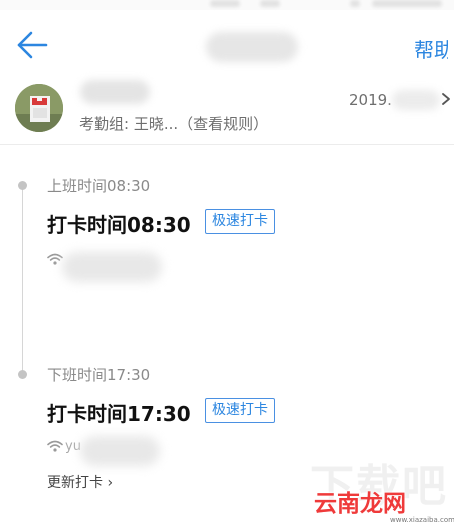 This screenshot has height=530, width=454. Describe the element at coordinates (252, 47) in the screenshot. I see `page-title-redacted` at that location.